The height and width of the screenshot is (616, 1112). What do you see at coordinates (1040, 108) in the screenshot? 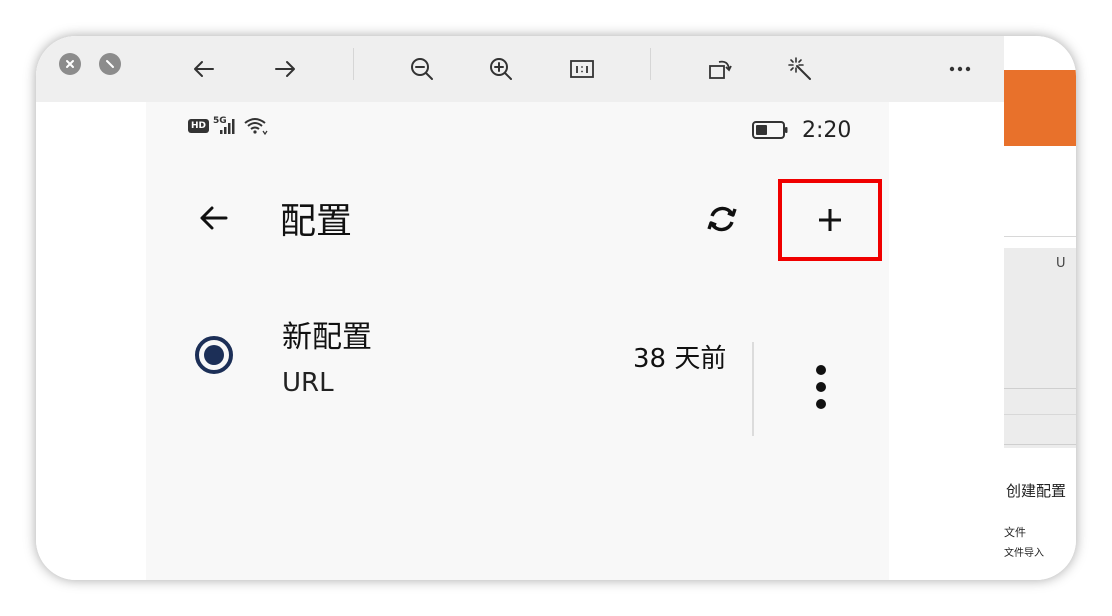
I see `background-orange-bar` at bounding box center [1040, 108].